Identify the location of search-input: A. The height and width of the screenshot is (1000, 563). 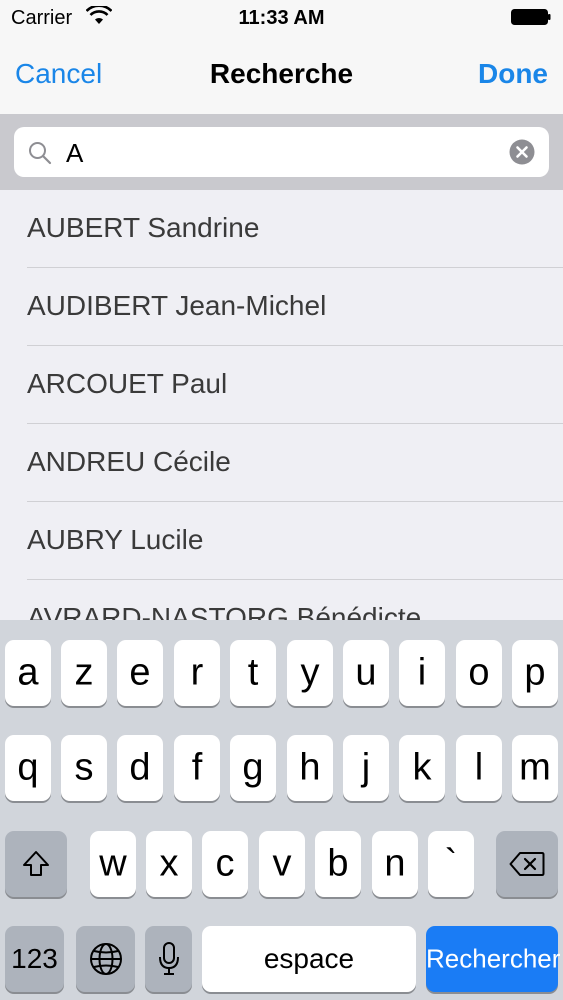
(281, 152).